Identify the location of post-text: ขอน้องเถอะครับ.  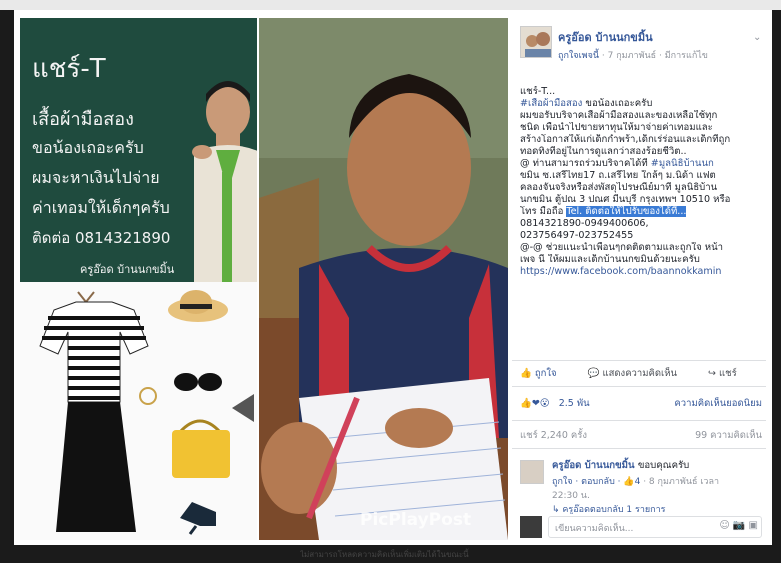
(617, 103).